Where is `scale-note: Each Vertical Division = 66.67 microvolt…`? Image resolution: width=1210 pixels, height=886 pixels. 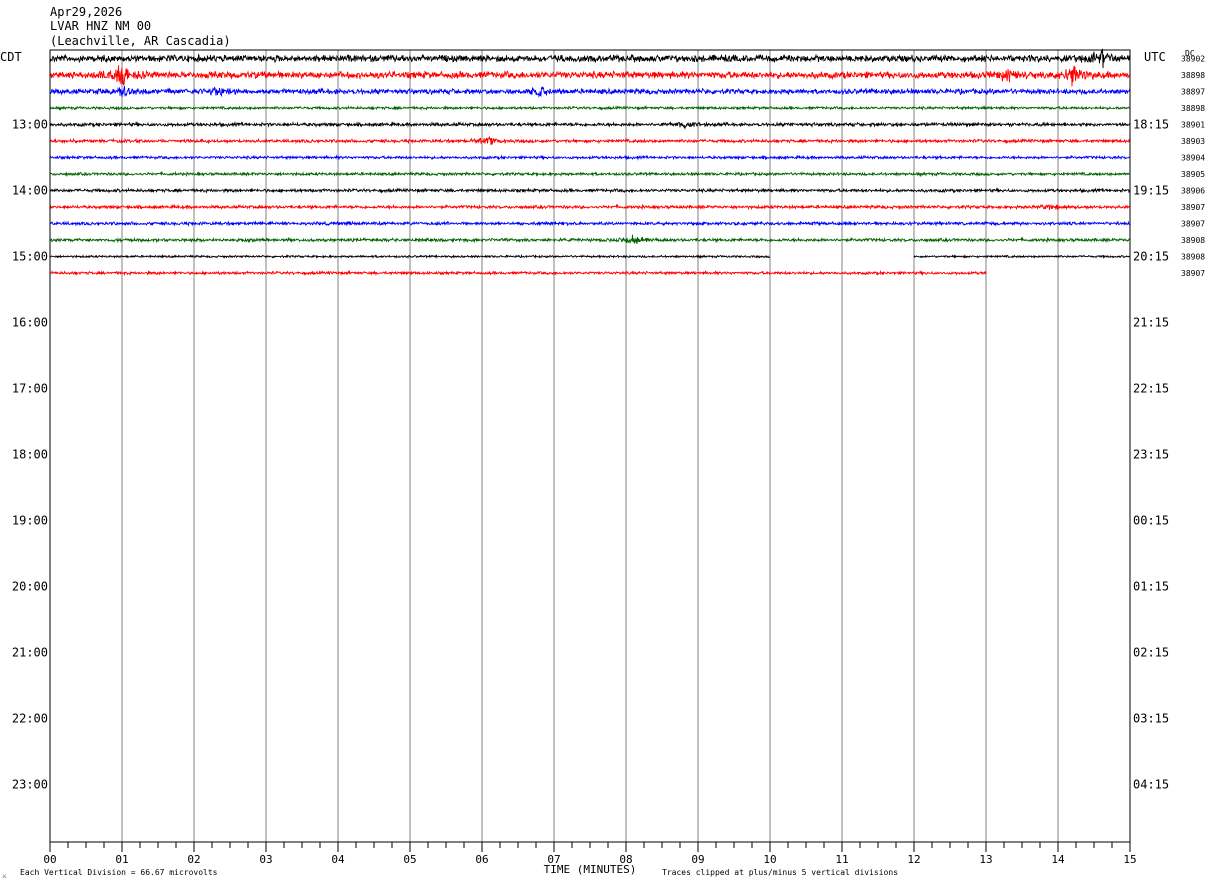
scale-note: Each Vertical Division = 66.67 microvolt… is located at coordinates (119, 872).